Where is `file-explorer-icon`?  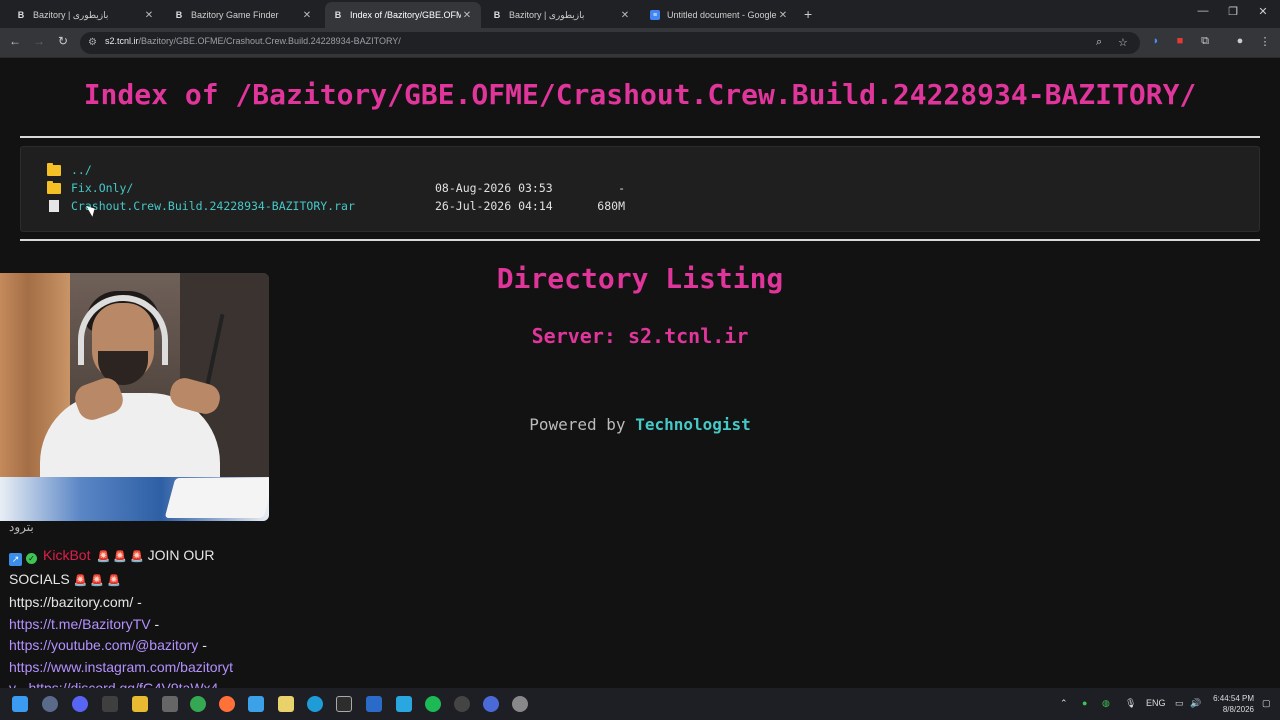
file-explorer-icon is located at coordinates (140, 704).